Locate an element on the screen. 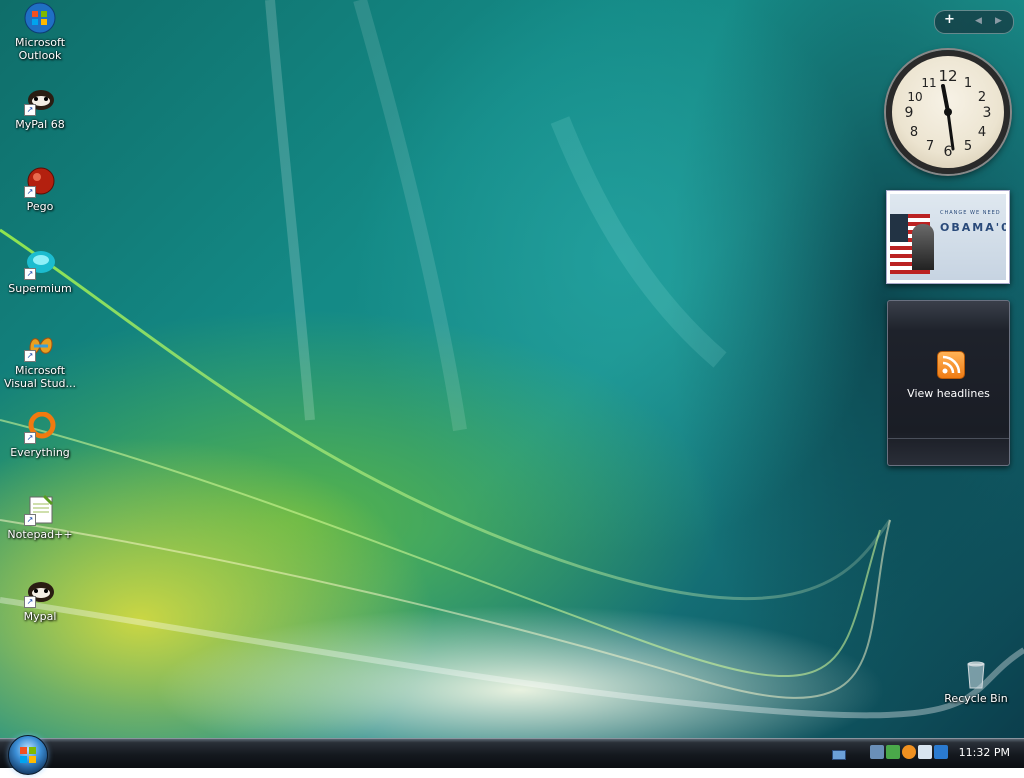  notepad-tray-icon is located at coordinates (925, 752).